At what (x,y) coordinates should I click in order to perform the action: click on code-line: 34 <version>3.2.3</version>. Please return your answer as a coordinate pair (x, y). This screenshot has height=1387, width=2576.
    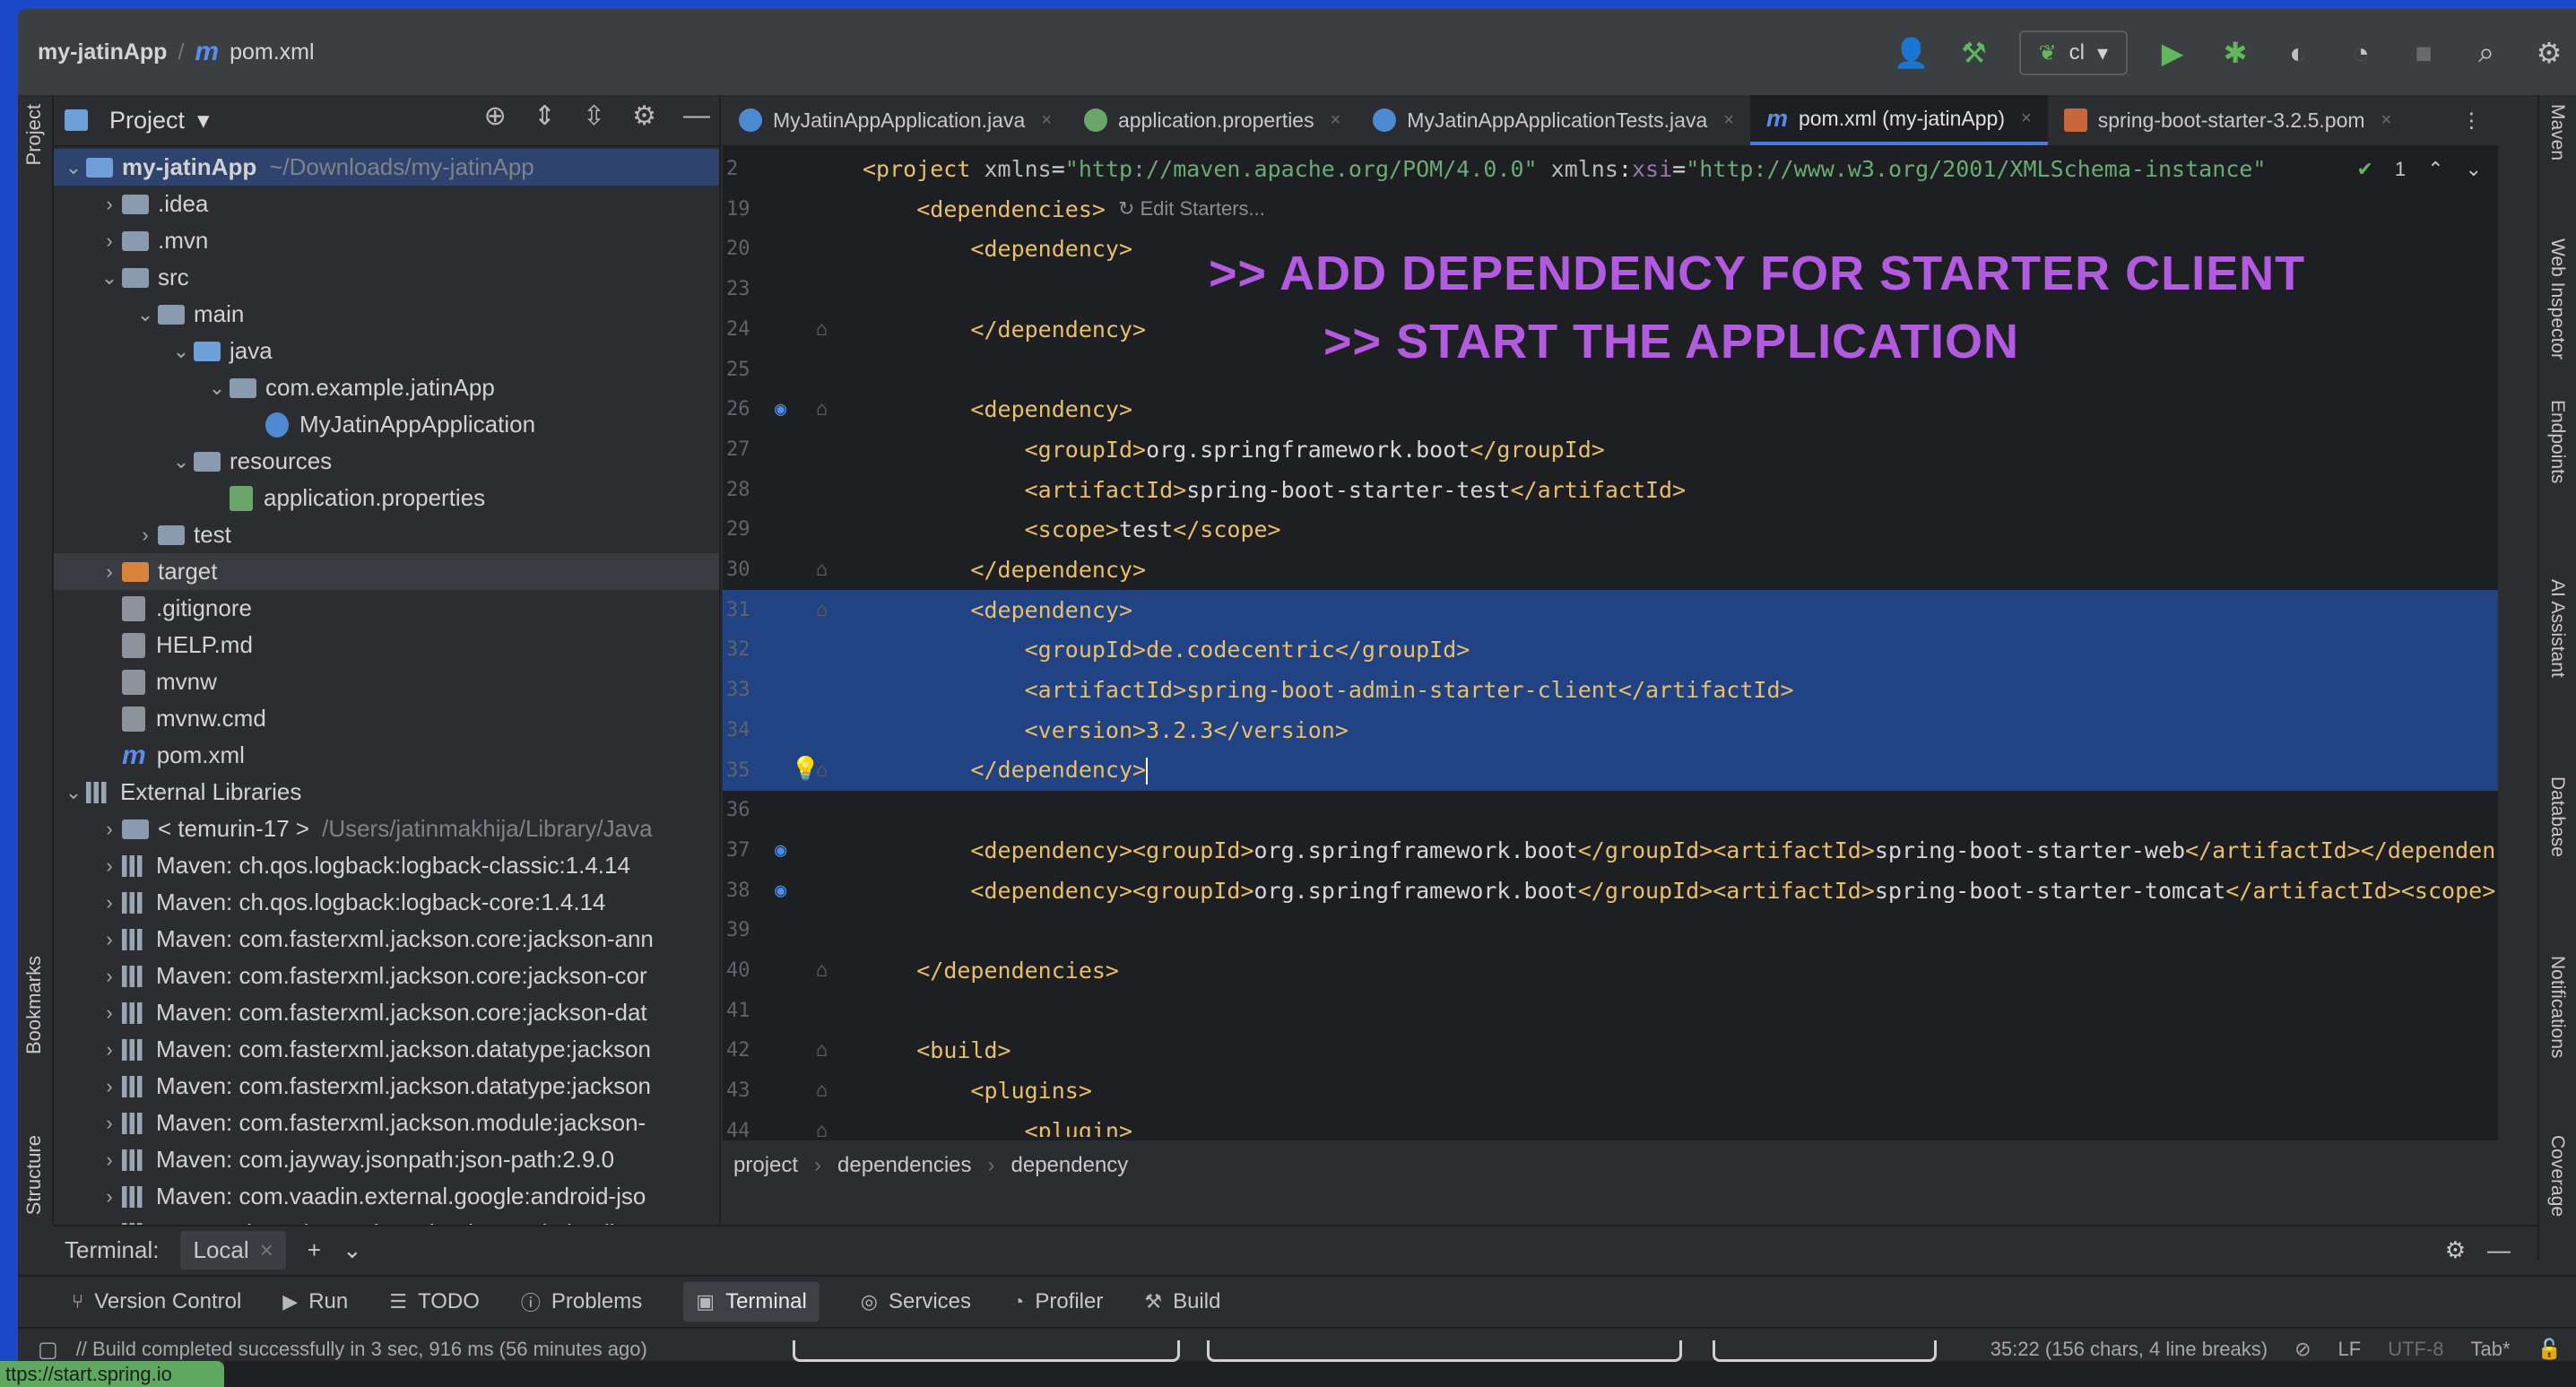
    Looking at the image, I should click on (1610, 730).